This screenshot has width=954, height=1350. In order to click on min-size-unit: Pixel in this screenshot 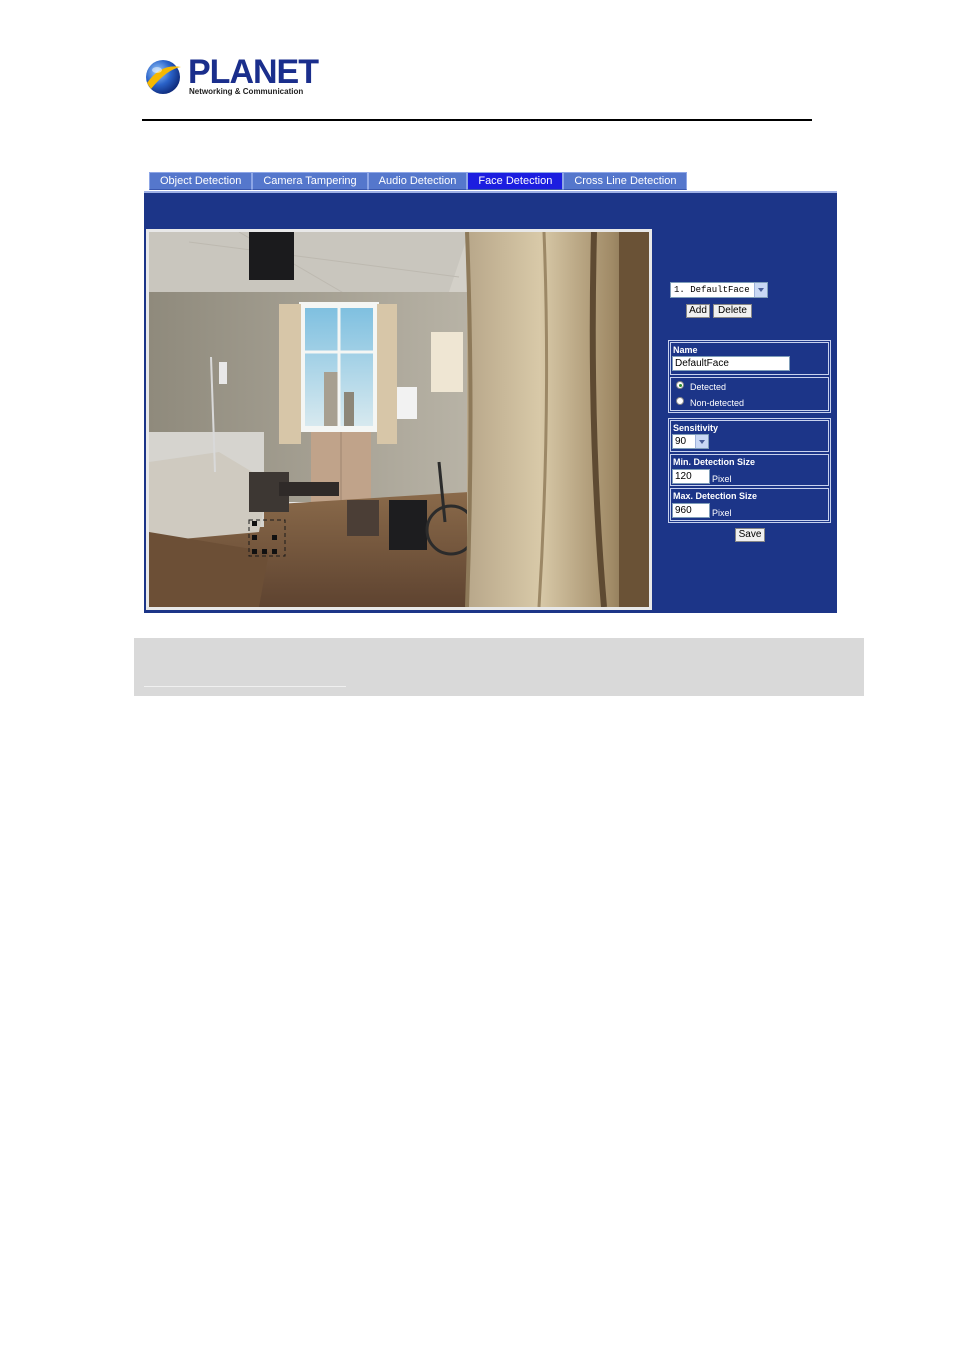, I will do `click(722, 479)`.